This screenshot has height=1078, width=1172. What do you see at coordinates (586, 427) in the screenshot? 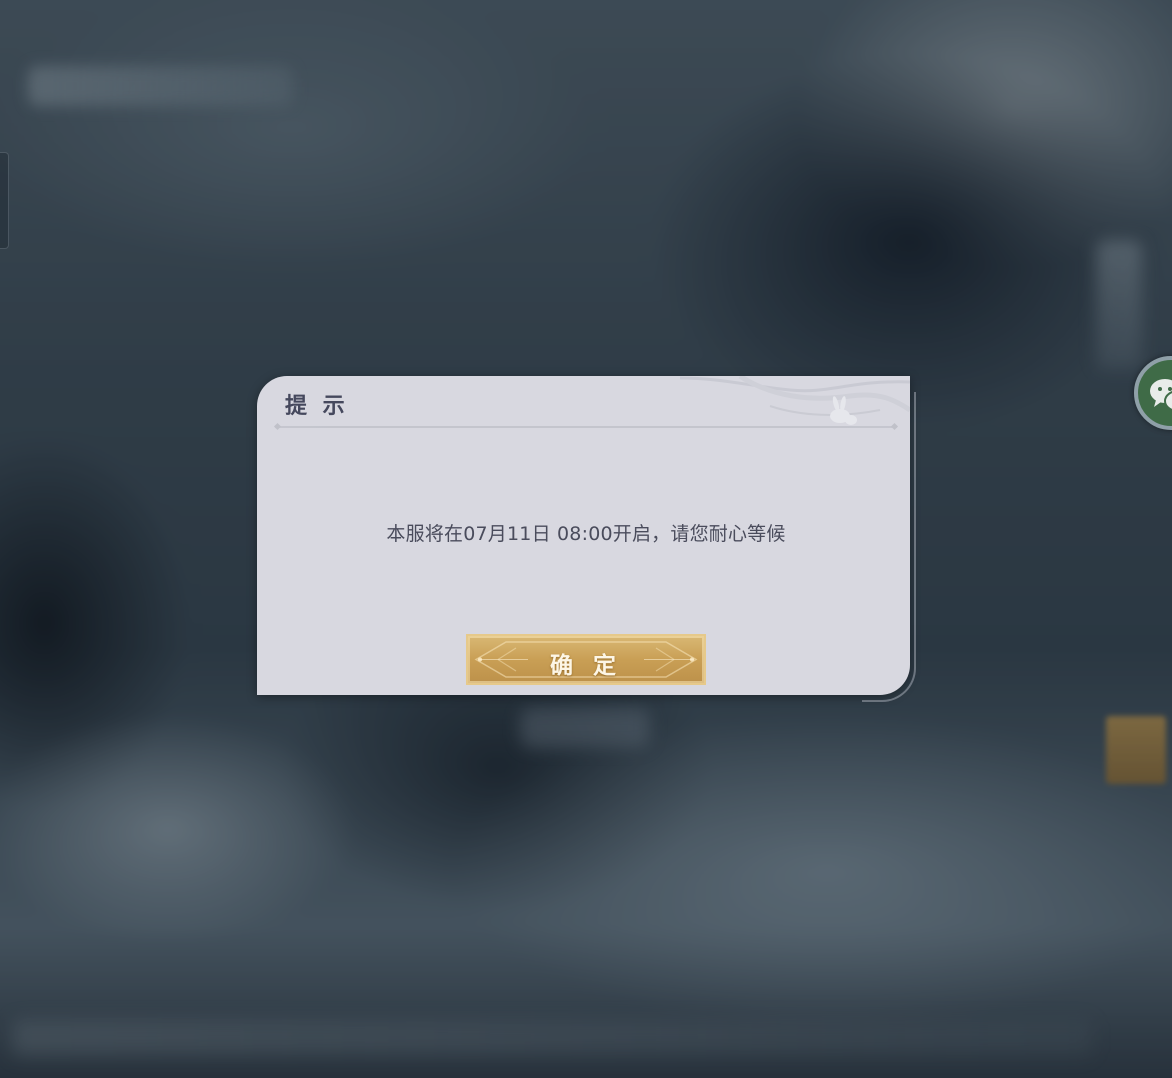
I see `title-divider` at bounding box center [586, 427].